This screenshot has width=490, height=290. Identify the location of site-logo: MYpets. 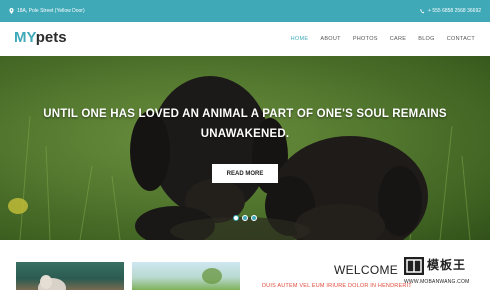
(40, 38).